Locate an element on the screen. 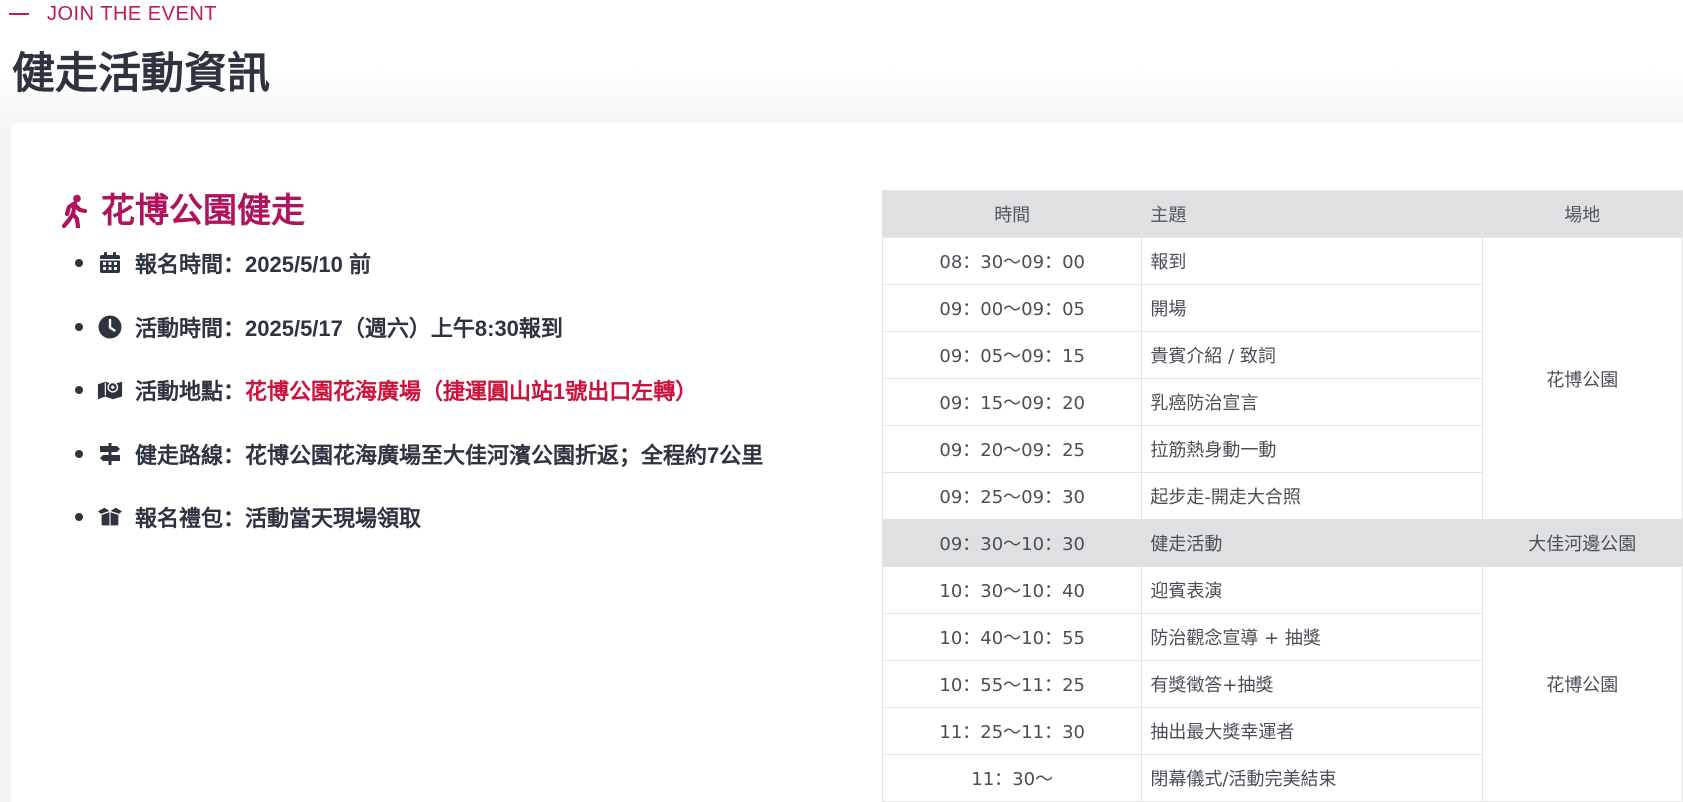  topic-cell: 防治觀念宣導 + 抽獎 is located at coordinates (1312, 637).